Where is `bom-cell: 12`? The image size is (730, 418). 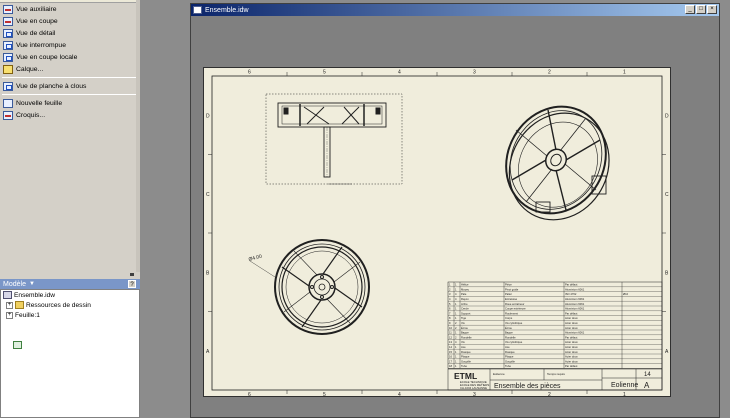
bom-cell: 12 is located at coordinates (450, 337).